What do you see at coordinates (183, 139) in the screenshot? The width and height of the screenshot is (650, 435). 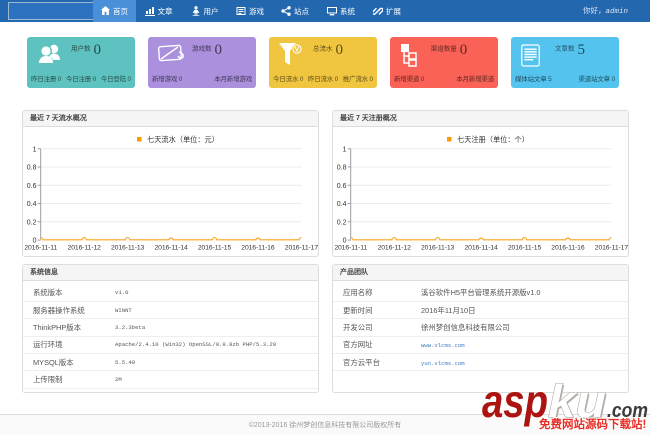 I see `svg-text: 七天流水（单位：元）` at bounding box center [183, 139].